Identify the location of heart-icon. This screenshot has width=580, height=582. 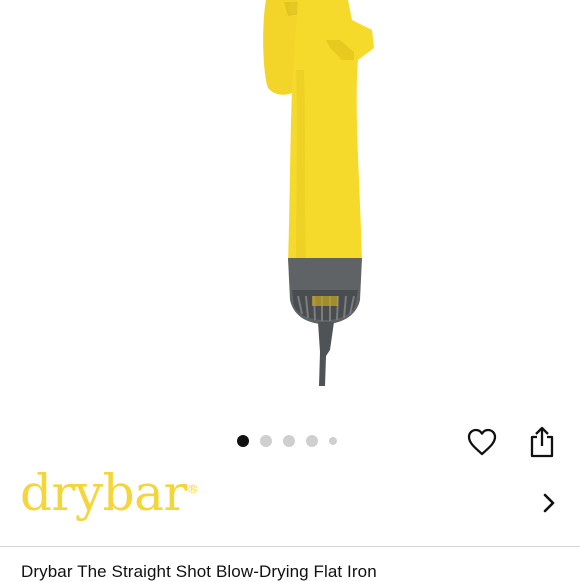
(482, 442).